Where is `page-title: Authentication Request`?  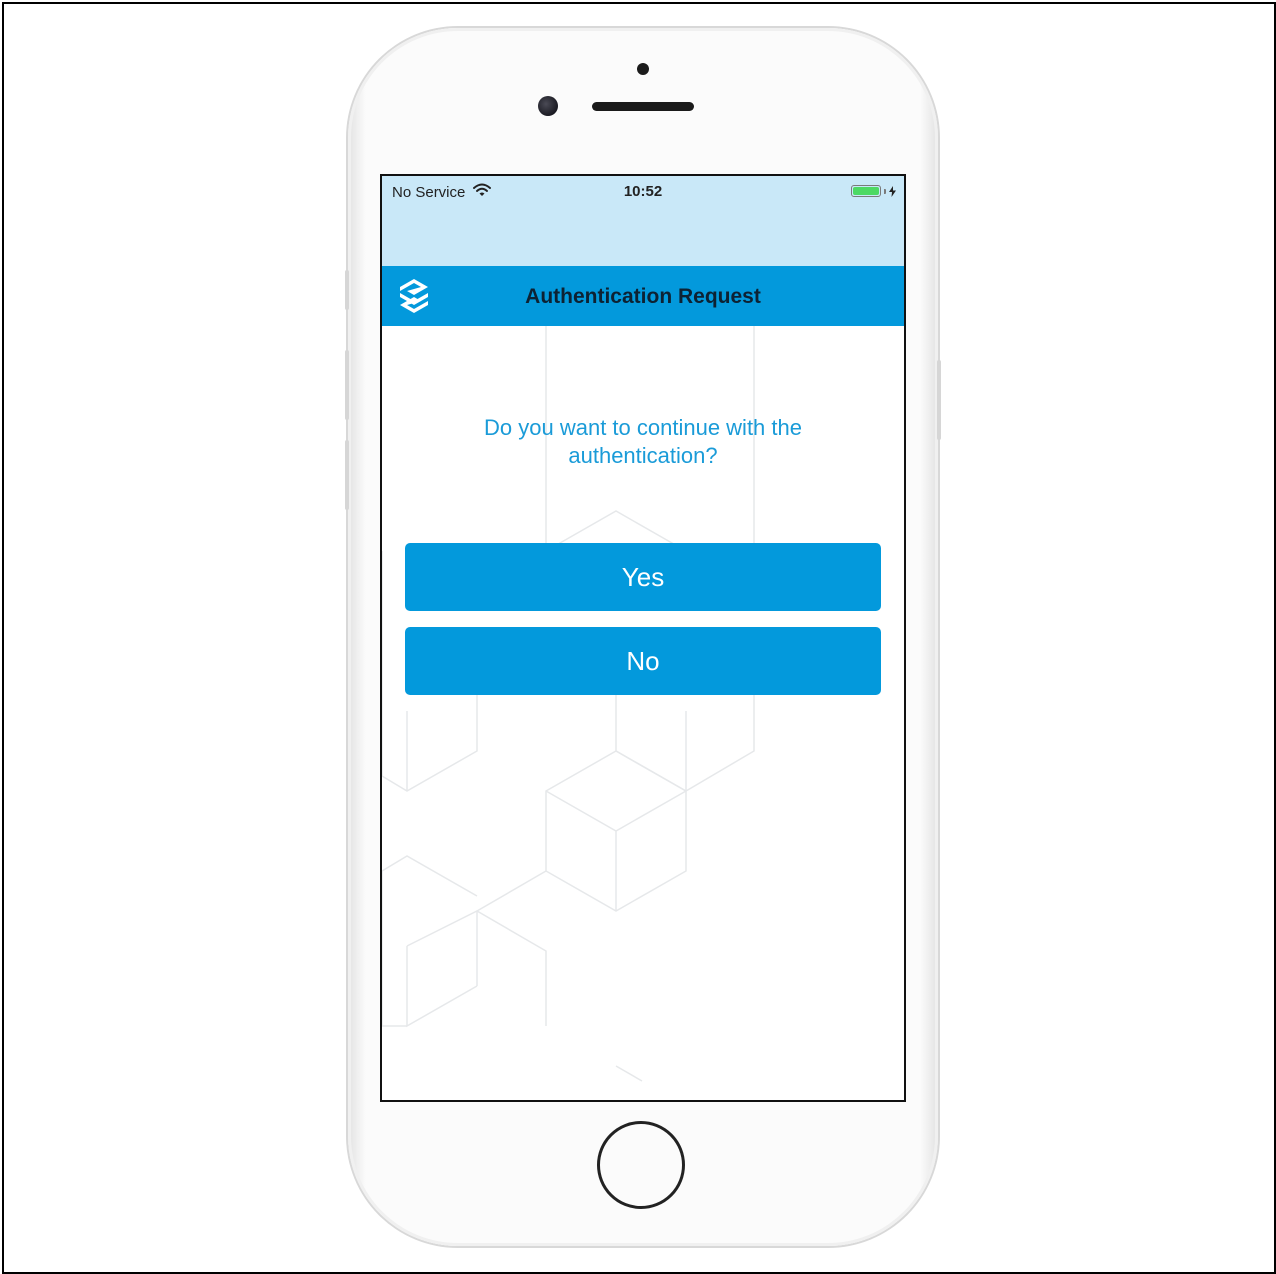
page-title: Authentication Request is located at coordinates (643, 296).